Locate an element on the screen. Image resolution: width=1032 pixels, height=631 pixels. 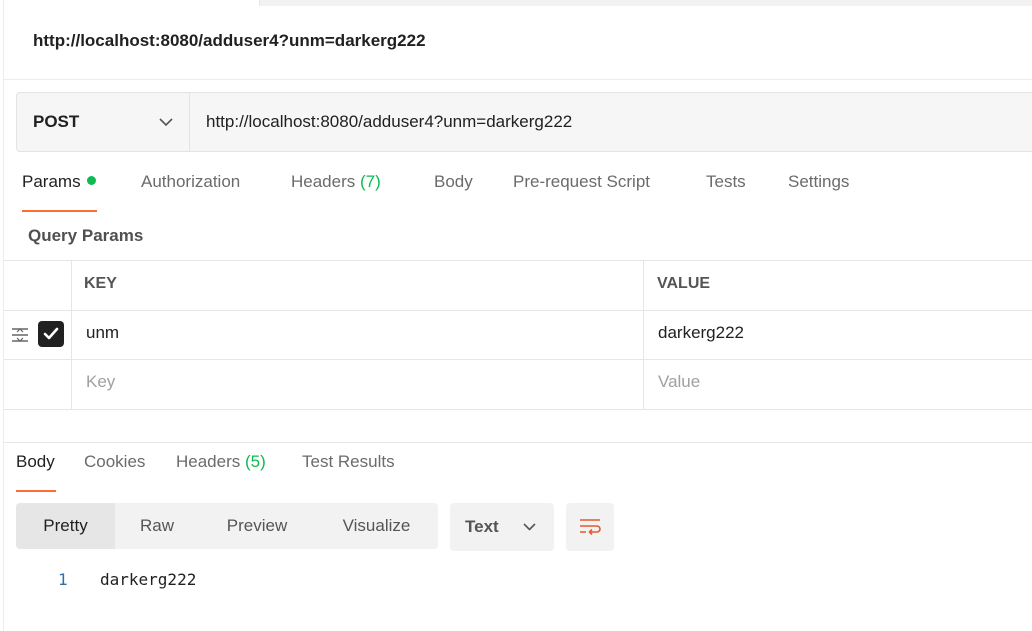
tab-body-label: Body is located at coordinates (453, 181).